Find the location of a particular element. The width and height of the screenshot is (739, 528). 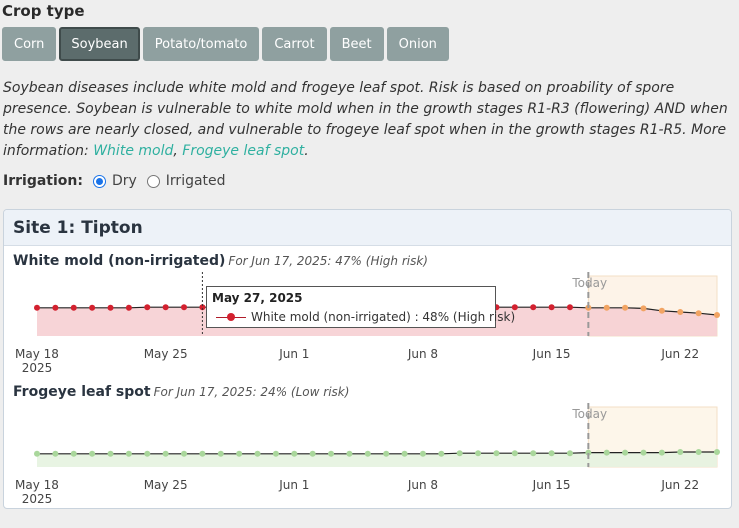

dry-label: Dry is located at coordinates (124, 181).